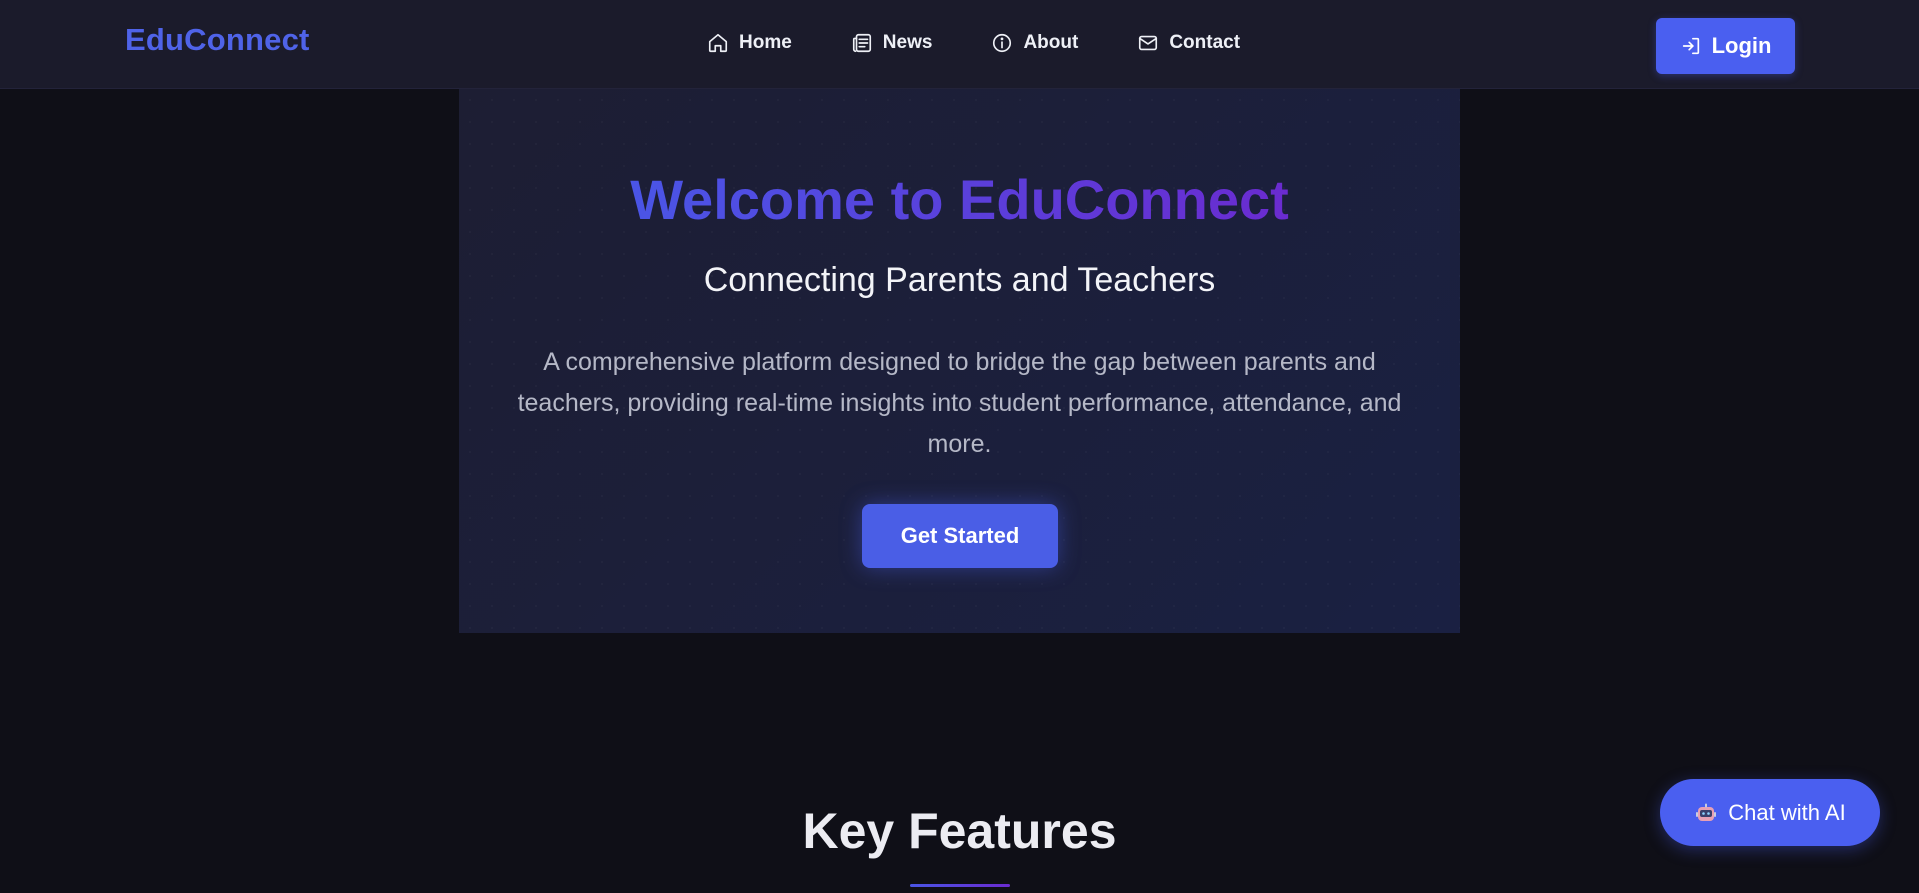  What do you see at coordinates (907, 42) in the screenshot?
I see `nav-link-news-label: News` at bounding box center [907, 42].